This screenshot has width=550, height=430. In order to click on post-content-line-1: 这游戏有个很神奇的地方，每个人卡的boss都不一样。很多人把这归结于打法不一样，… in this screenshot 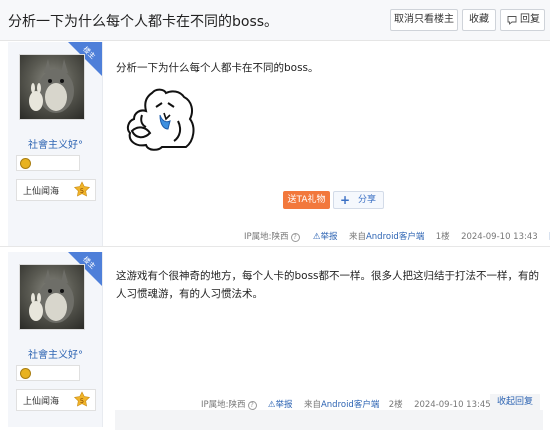, I will do `click(328, 276)`.